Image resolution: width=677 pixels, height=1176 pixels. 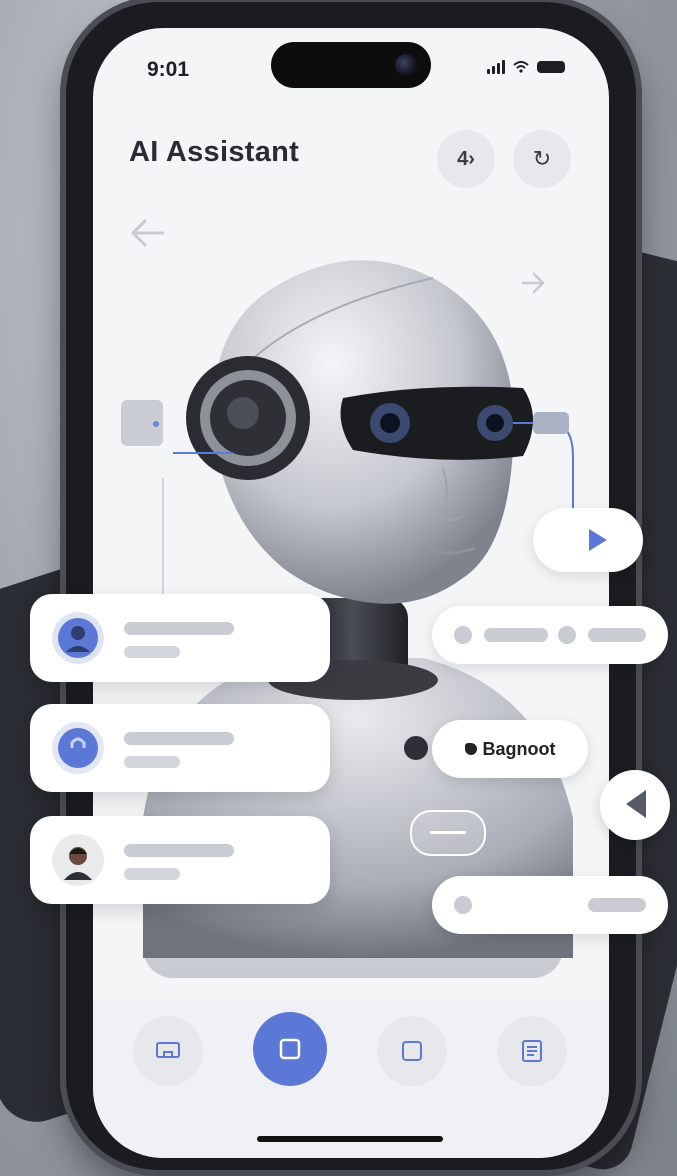 I want to click on speaker-wave-icon: 4›, so click(x=466, y=158).